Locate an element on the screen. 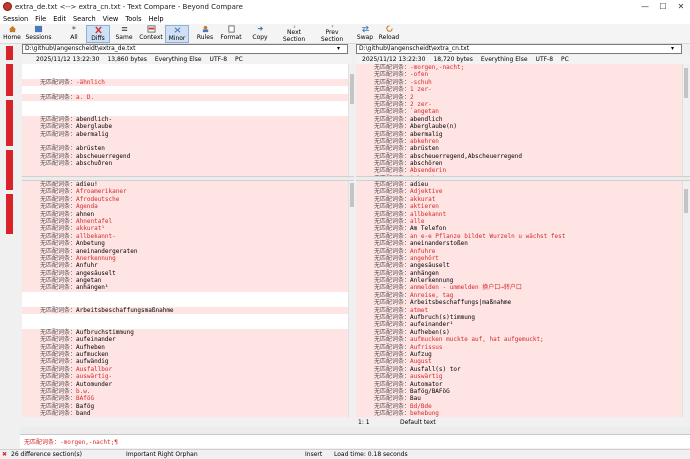  sessions-button: Sessions is located at coordinates (38, 34).